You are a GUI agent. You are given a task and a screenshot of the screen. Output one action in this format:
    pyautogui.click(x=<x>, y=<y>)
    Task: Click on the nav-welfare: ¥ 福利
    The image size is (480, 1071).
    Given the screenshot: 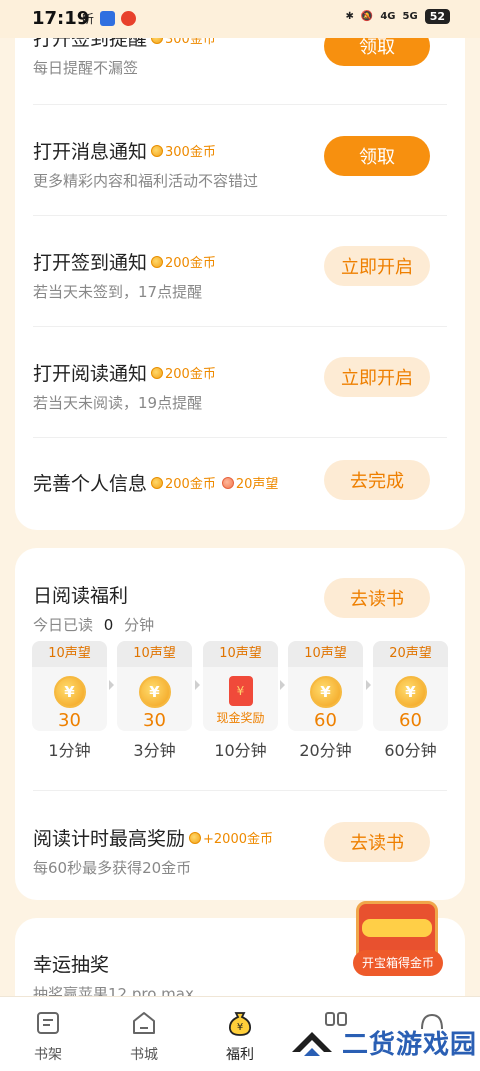 What is the action you would take?
    pyautogui.click(x=240, y=1036)
    